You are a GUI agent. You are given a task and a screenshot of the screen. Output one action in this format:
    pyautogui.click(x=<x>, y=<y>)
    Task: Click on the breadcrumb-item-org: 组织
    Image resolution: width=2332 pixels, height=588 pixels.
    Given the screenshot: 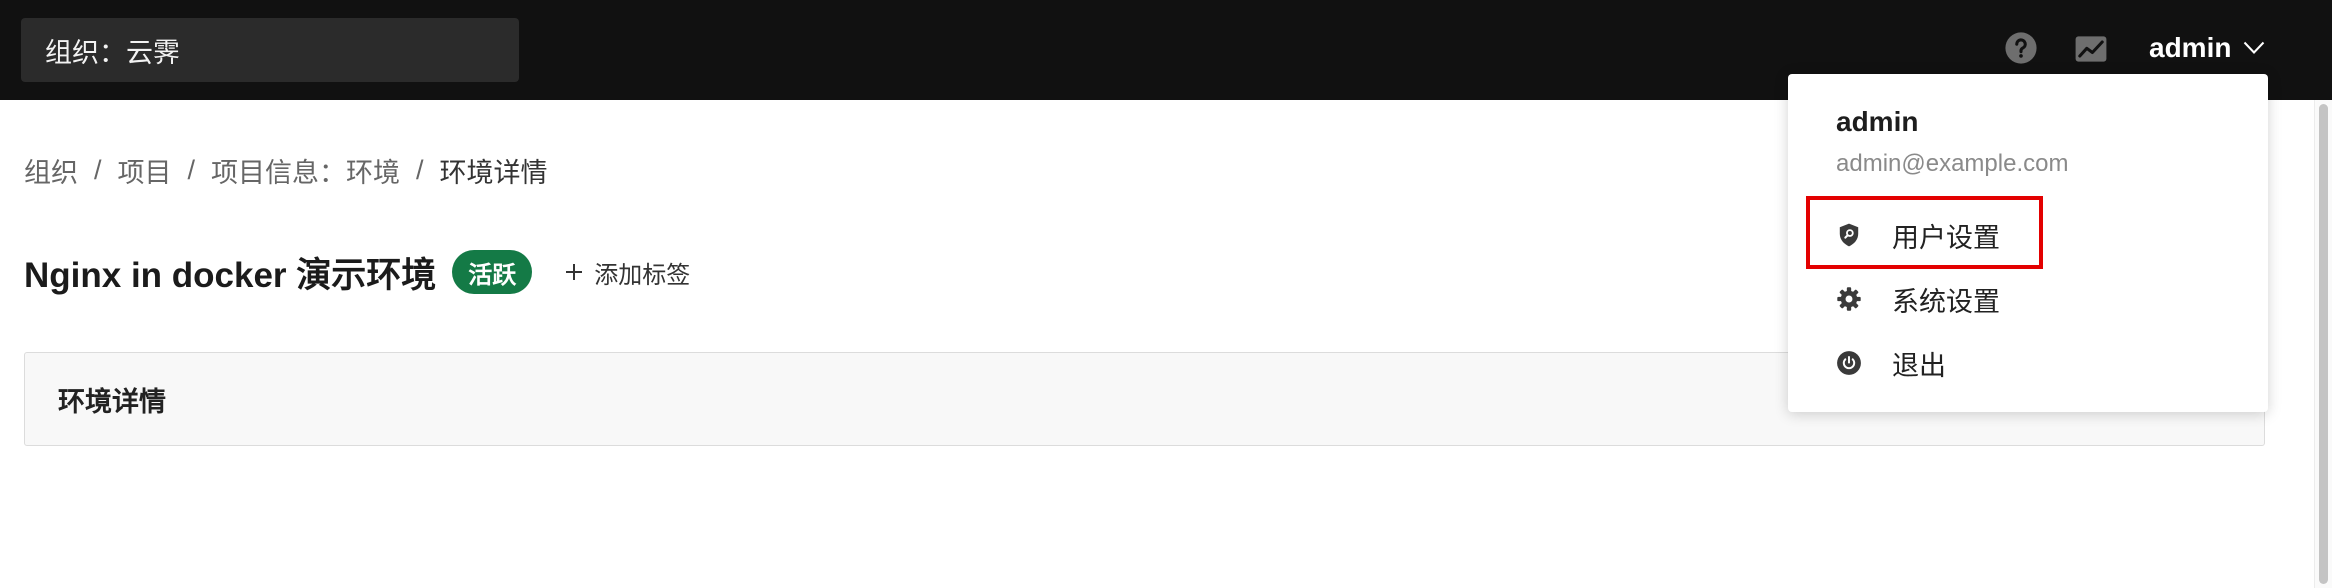 What is the action you would take?
    pyautogui.click(x=51, y=170)
    